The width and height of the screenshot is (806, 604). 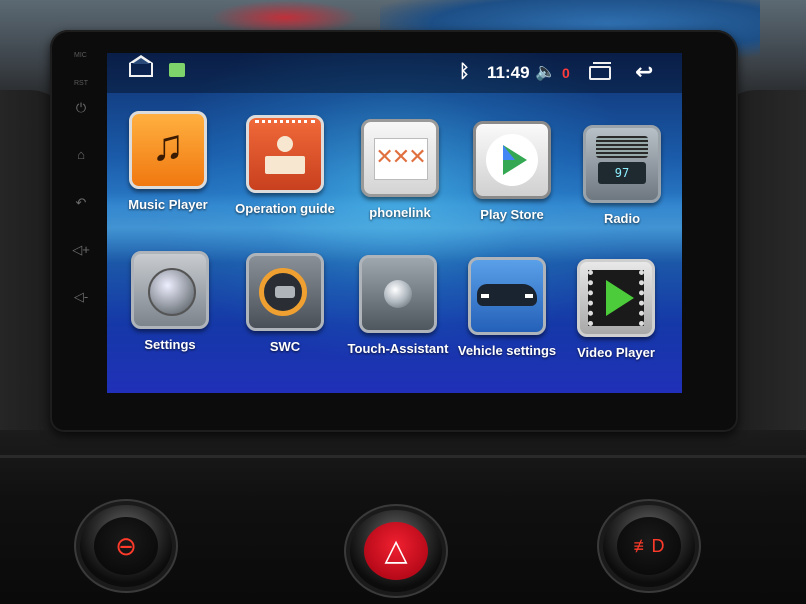 I want to click on steering-assist-button: ⊖, so click(x=126, y=546).